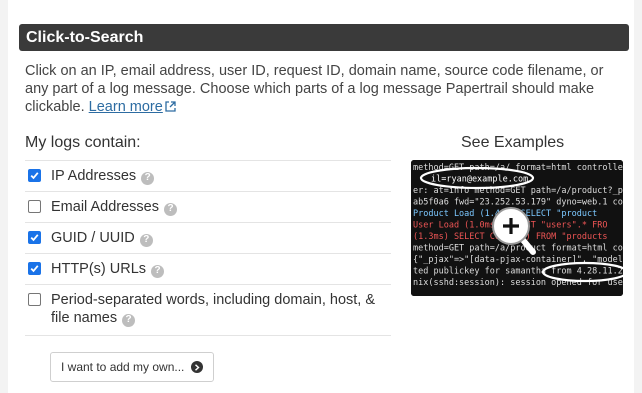 The width and height of the screenshot is (642, 393). I want to click on option-label: IP Addresses, so click(94, 176).